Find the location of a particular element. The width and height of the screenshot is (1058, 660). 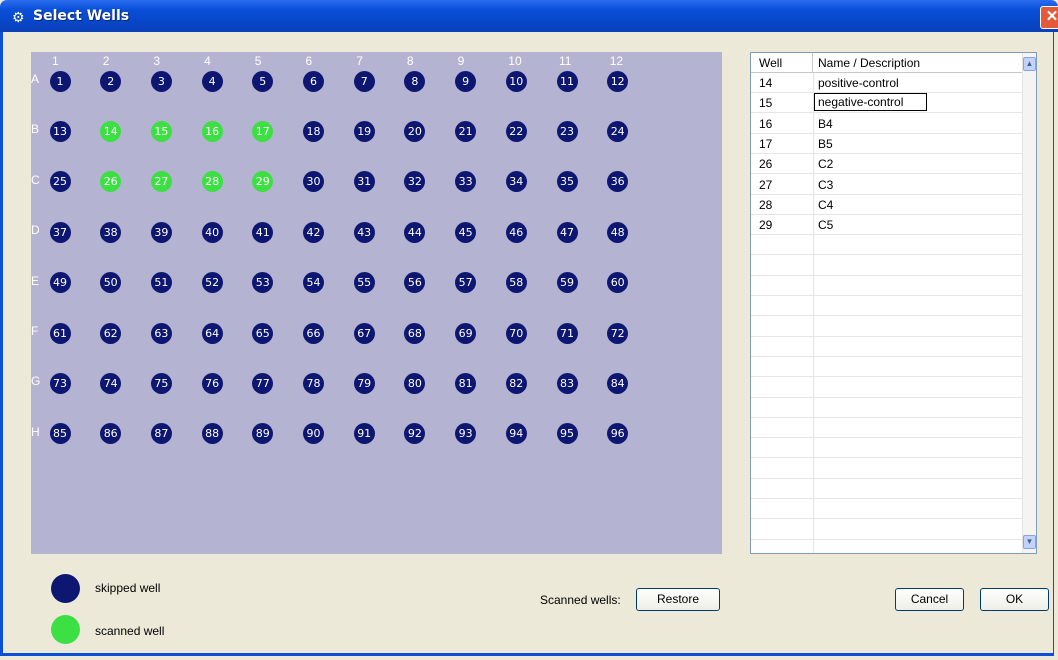

skipped-well: 54 is located at coordinates (313, 283).